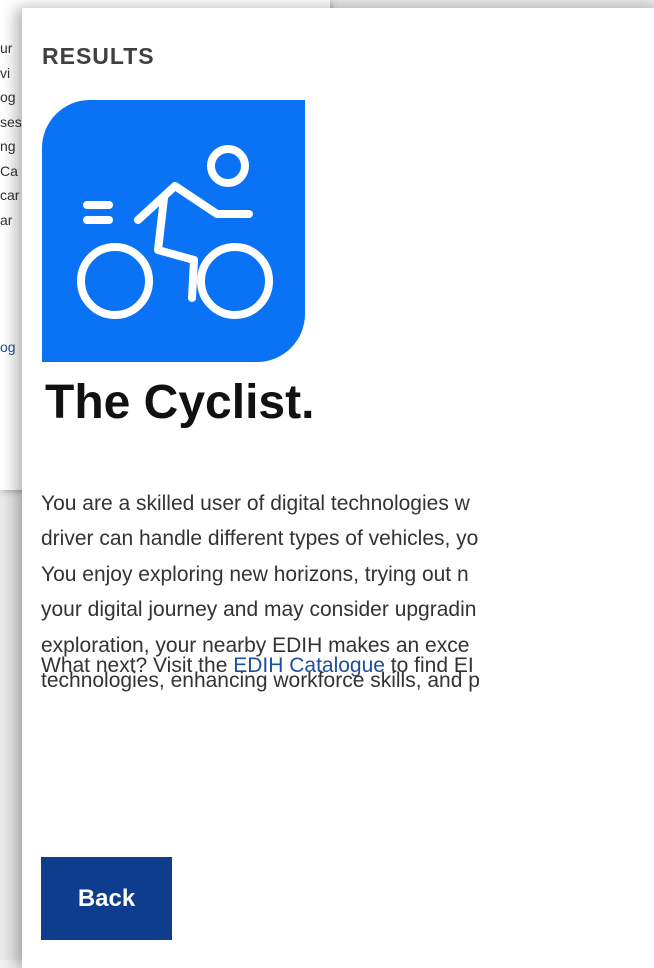 This screenshot has height=968, width=654. What do you see at coordinates (5, 72) in the screenshot?
I see `background-text-line: vi` at bounding box center [5, 72].